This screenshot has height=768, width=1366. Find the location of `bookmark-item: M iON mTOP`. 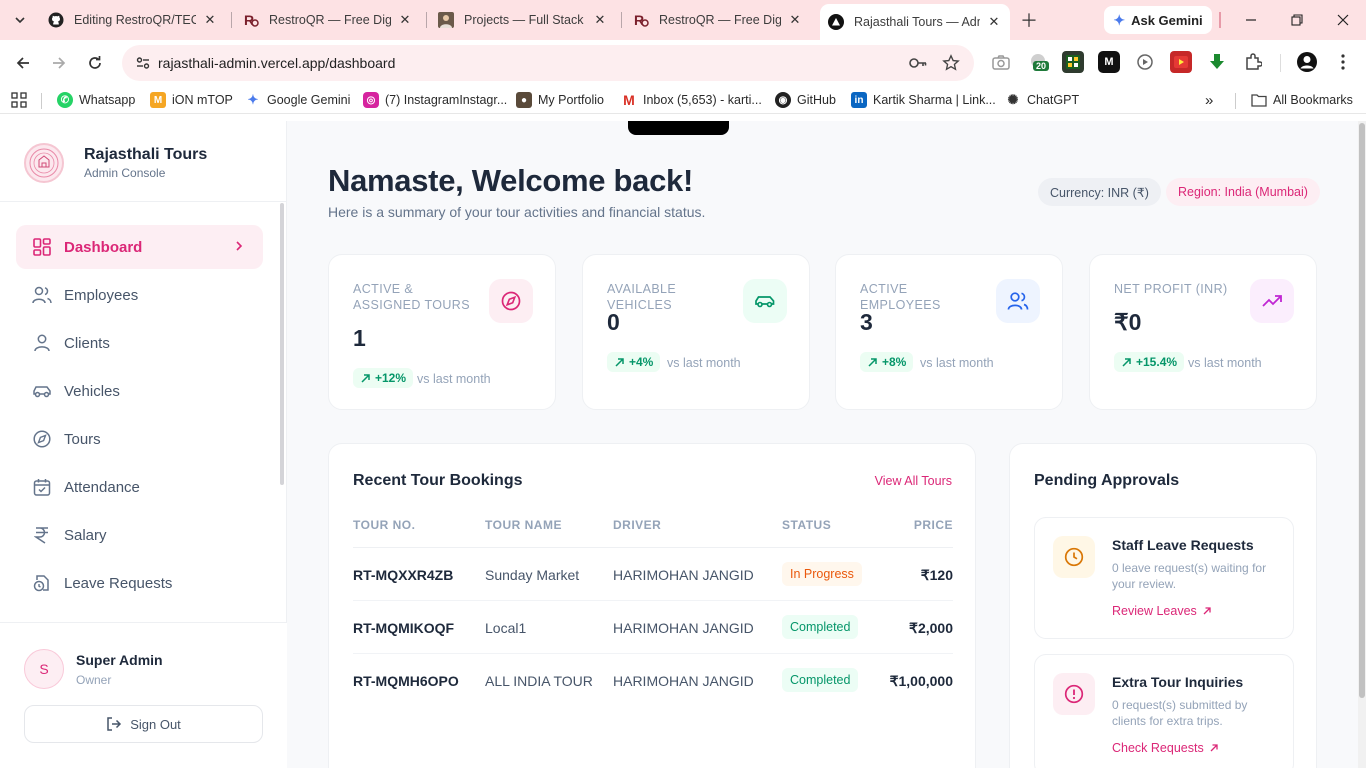

bookmark-item: M iON mTOP is located at coordinates (191, 100).